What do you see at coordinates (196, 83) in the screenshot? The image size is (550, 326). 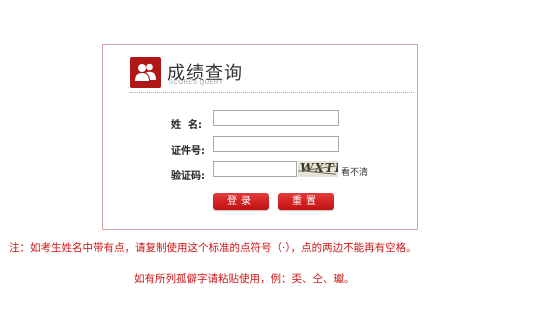 I see `page-subtitle: SCORES QUERY` at bounding box center [196, 83].